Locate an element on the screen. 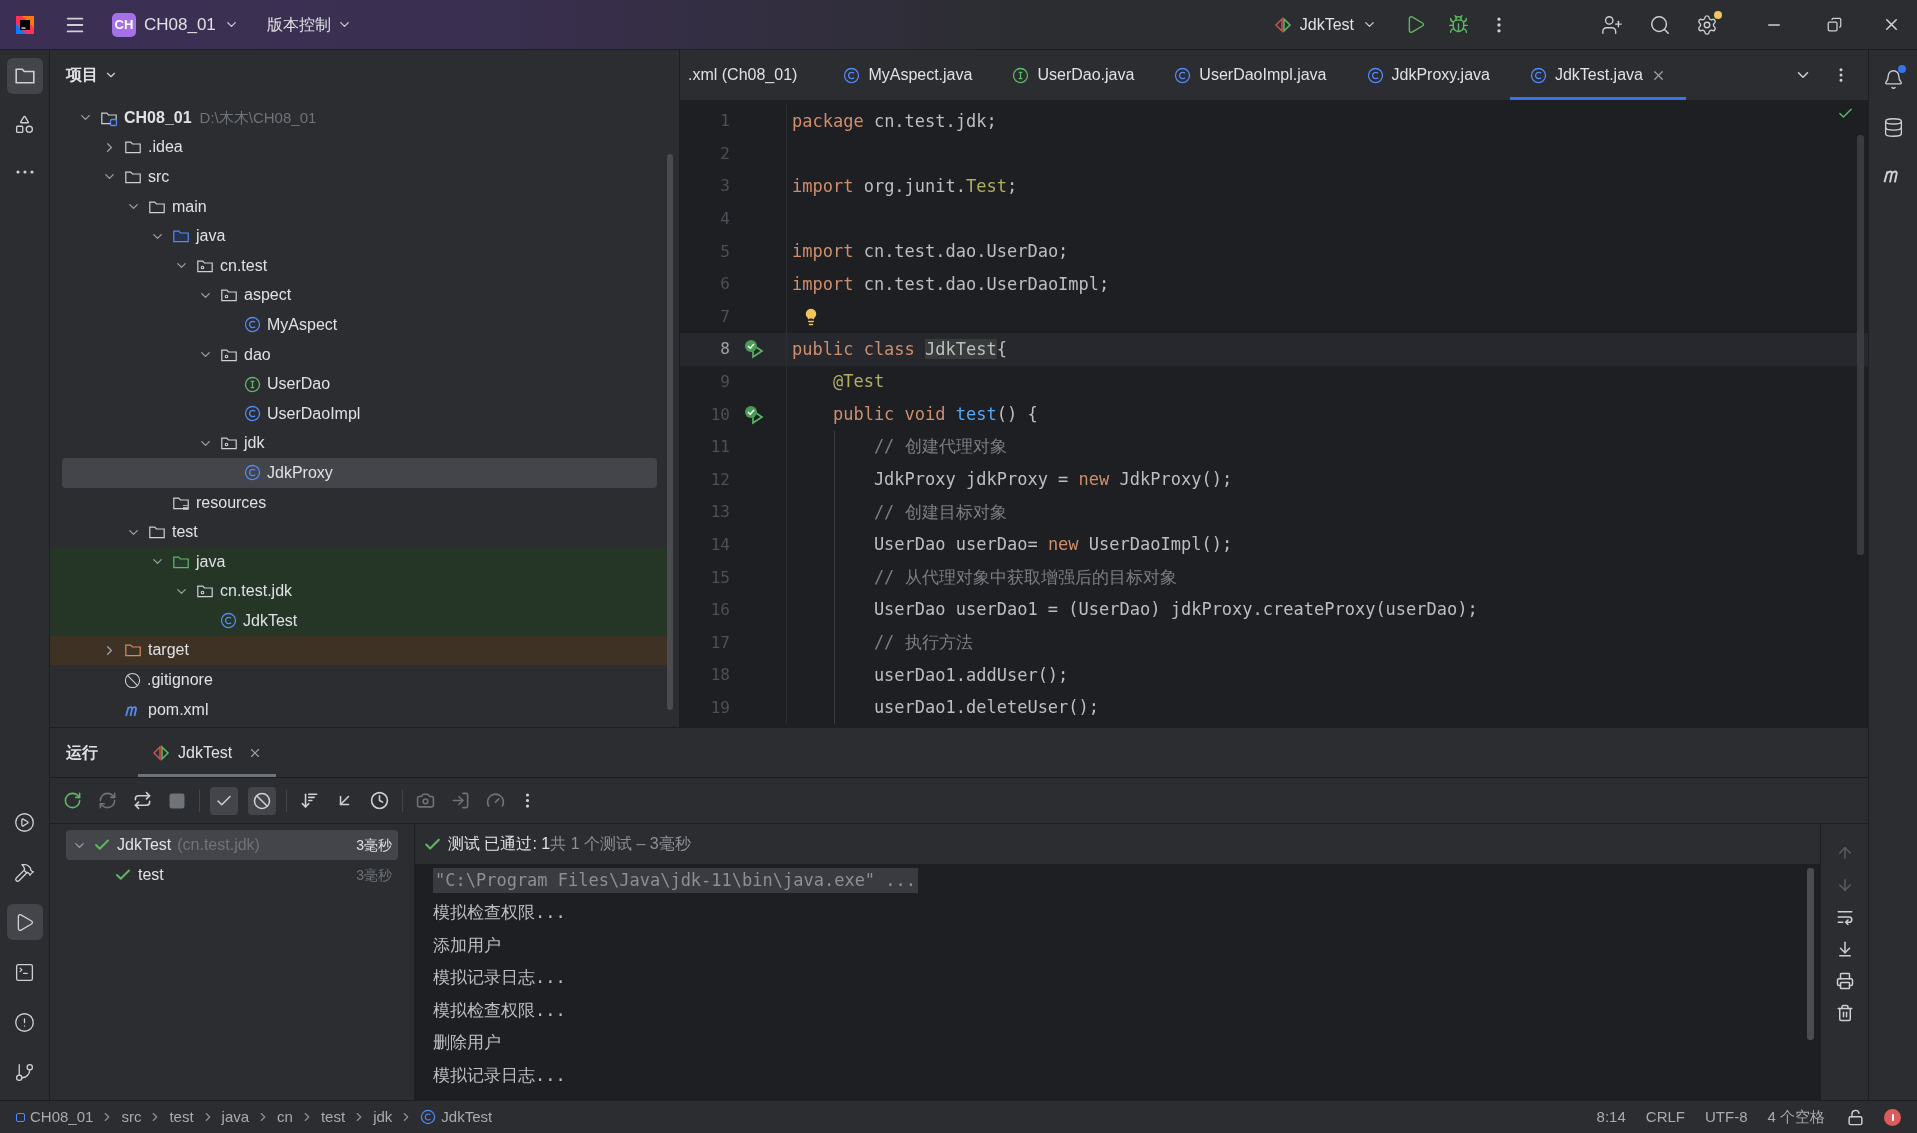  search-icon is located at coordinates (1660, 24).